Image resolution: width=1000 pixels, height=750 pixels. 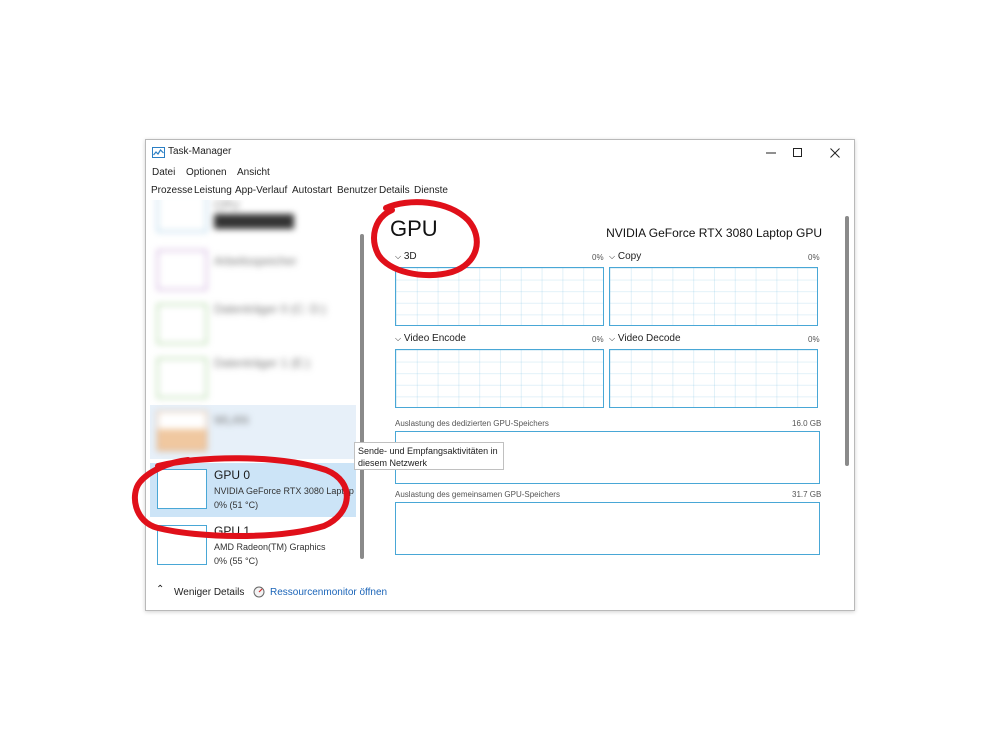 I want to click on maximize-button, so click(x=798, y=153).